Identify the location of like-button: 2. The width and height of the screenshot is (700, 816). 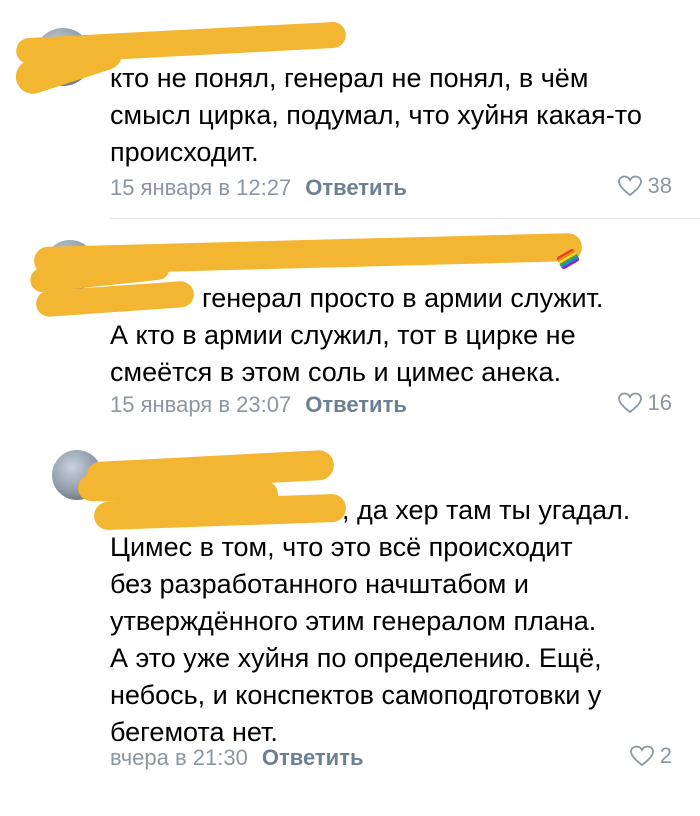
(650, 756).